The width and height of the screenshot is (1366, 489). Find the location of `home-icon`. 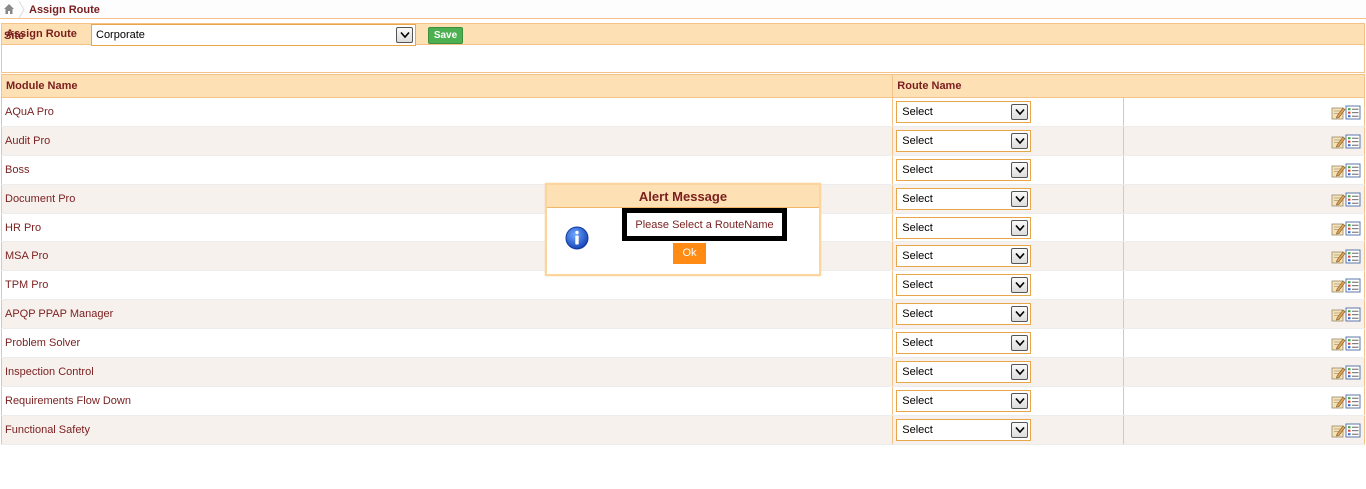

home-icon is located at coordinates (9, 9).